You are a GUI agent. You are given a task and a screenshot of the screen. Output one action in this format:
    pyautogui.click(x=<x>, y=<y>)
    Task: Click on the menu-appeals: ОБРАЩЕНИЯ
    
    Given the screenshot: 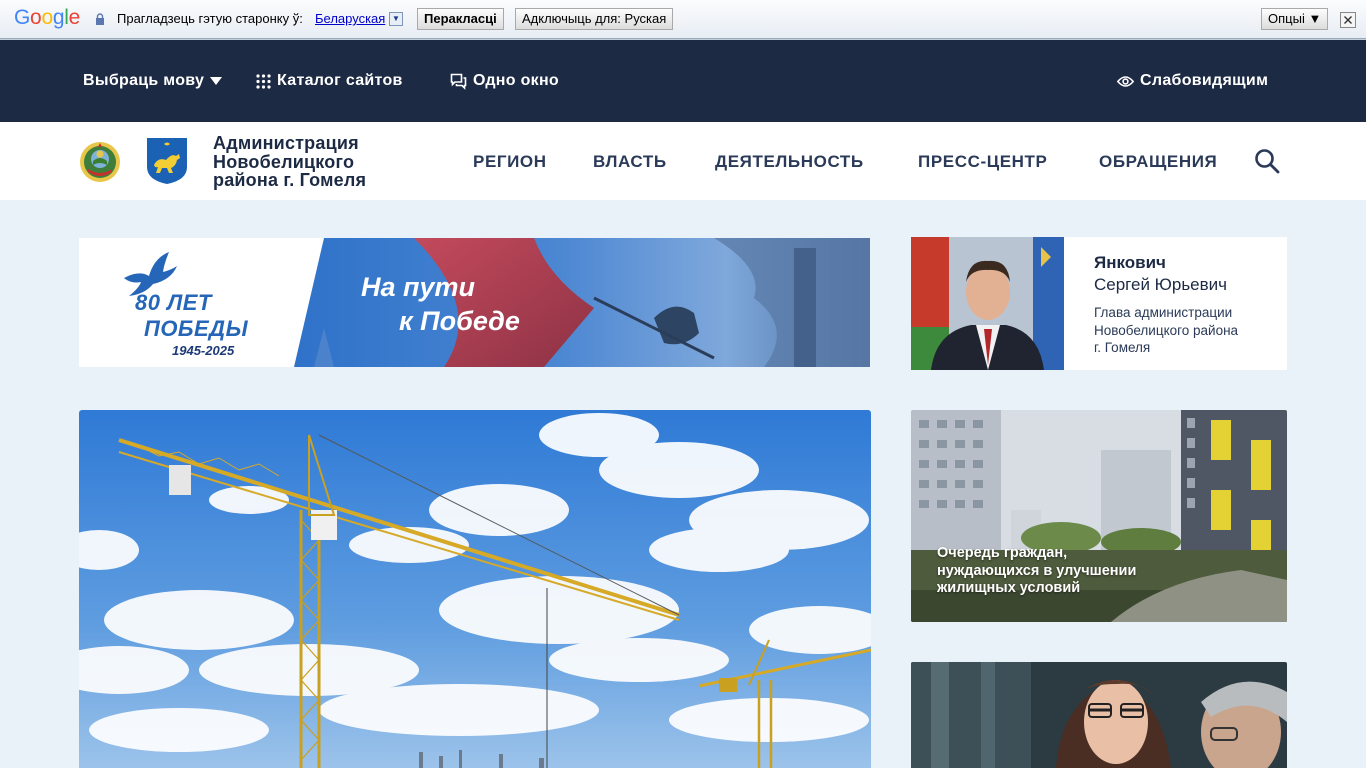 What is the action you would take?
    pyautogui.click(x=1158, y=162)
    